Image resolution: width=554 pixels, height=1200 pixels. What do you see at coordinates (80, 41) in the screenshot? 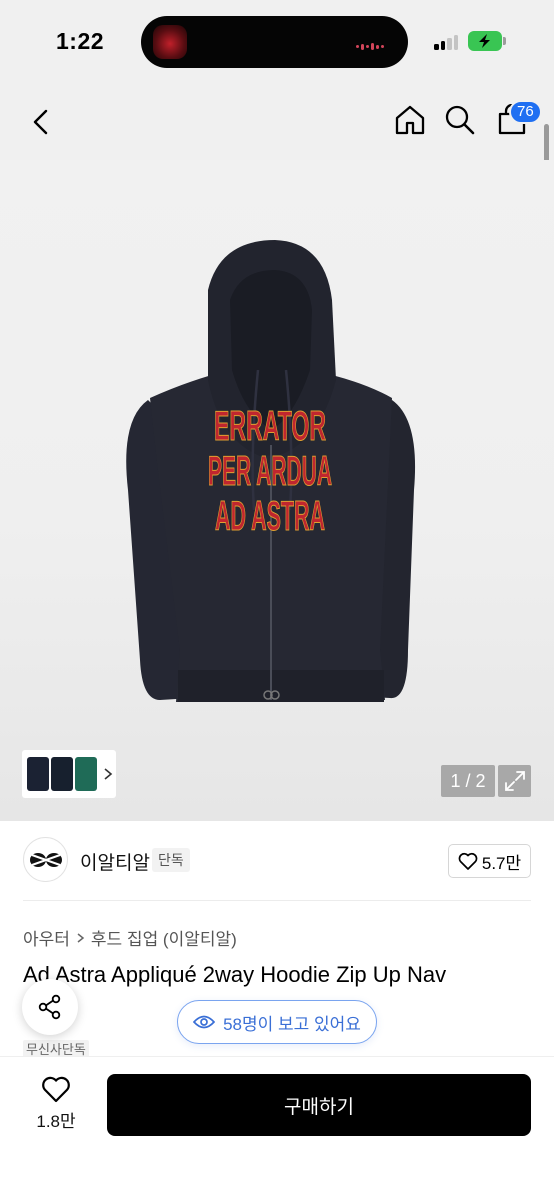
I see `status-time: 1:22` at bounding box center [80, 41].